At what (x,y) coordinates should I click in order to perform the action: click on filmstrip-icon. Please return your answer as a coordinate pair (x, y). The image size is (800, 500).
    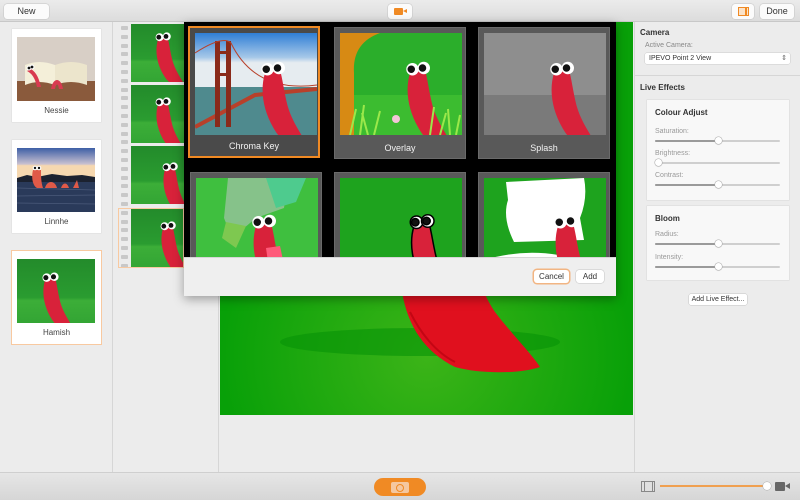
    Looking at the image, I should click on (648, 486).